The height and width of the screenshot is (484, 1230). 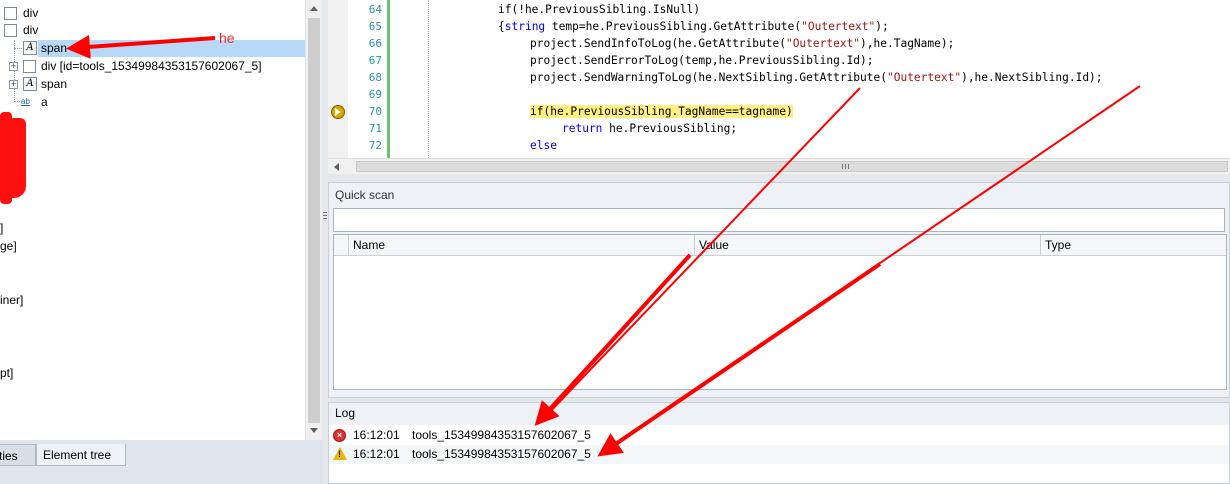 What do you see at coordinates (388, 79) in the screenshot?
I see `change-indicator-bar` at bounding box center [388, 79].